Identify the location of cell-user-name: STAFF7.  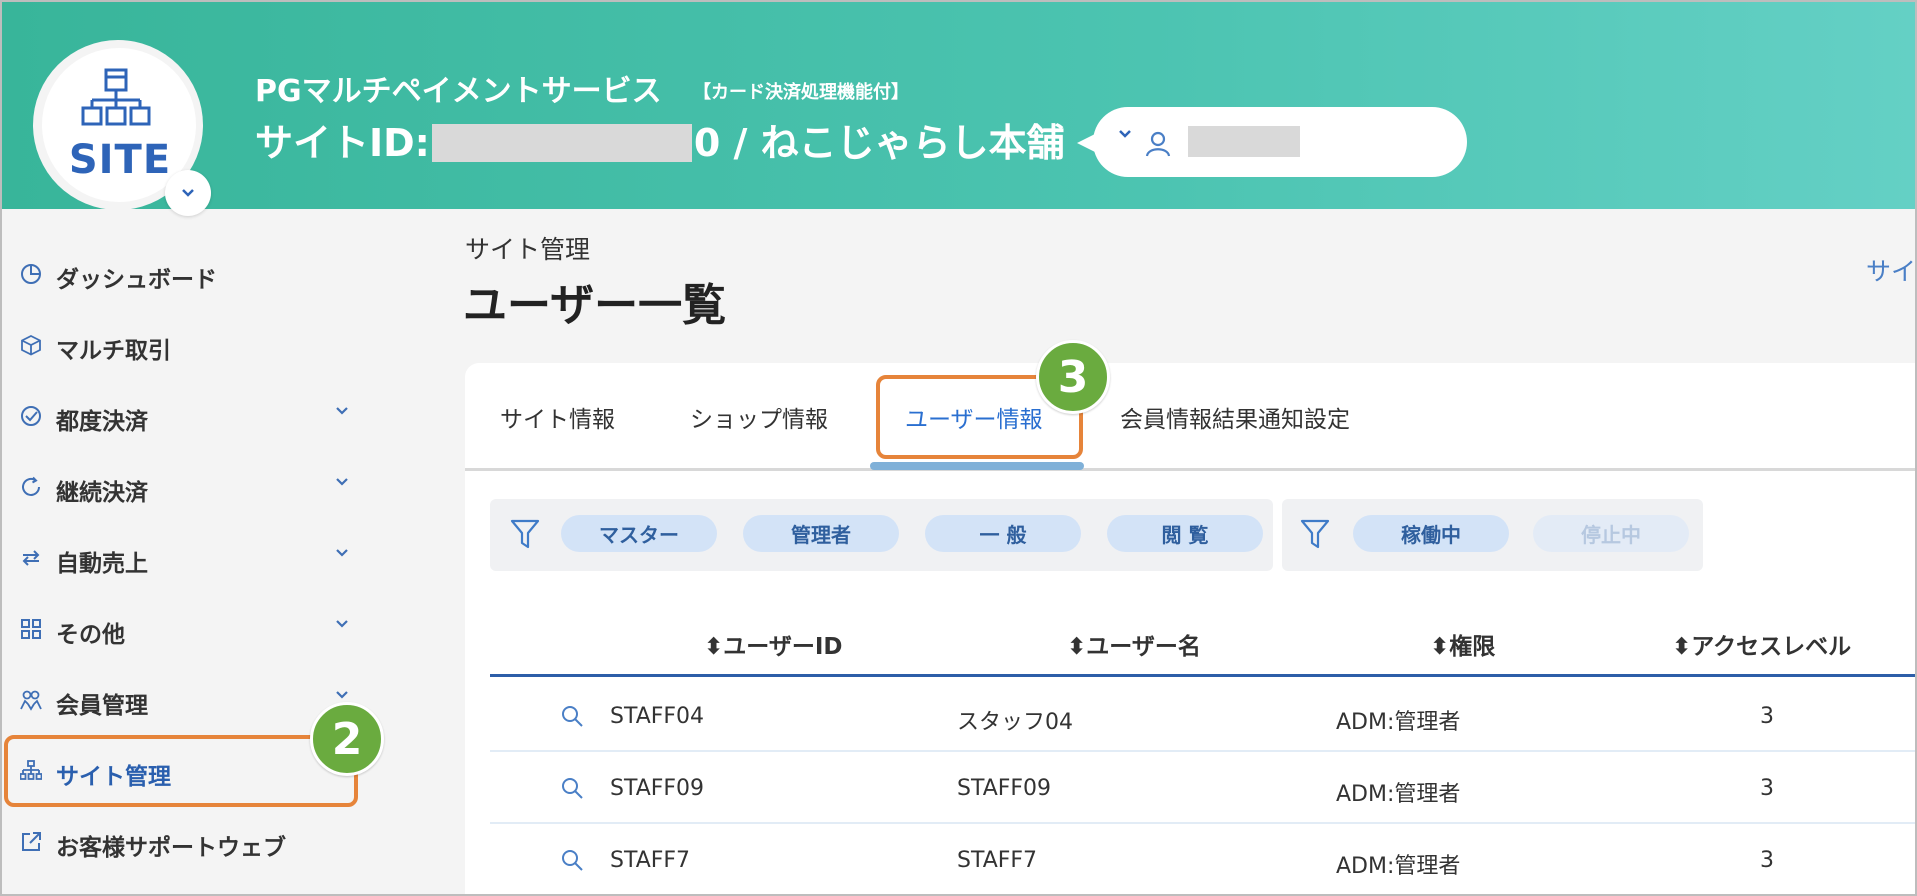
(997, 860).